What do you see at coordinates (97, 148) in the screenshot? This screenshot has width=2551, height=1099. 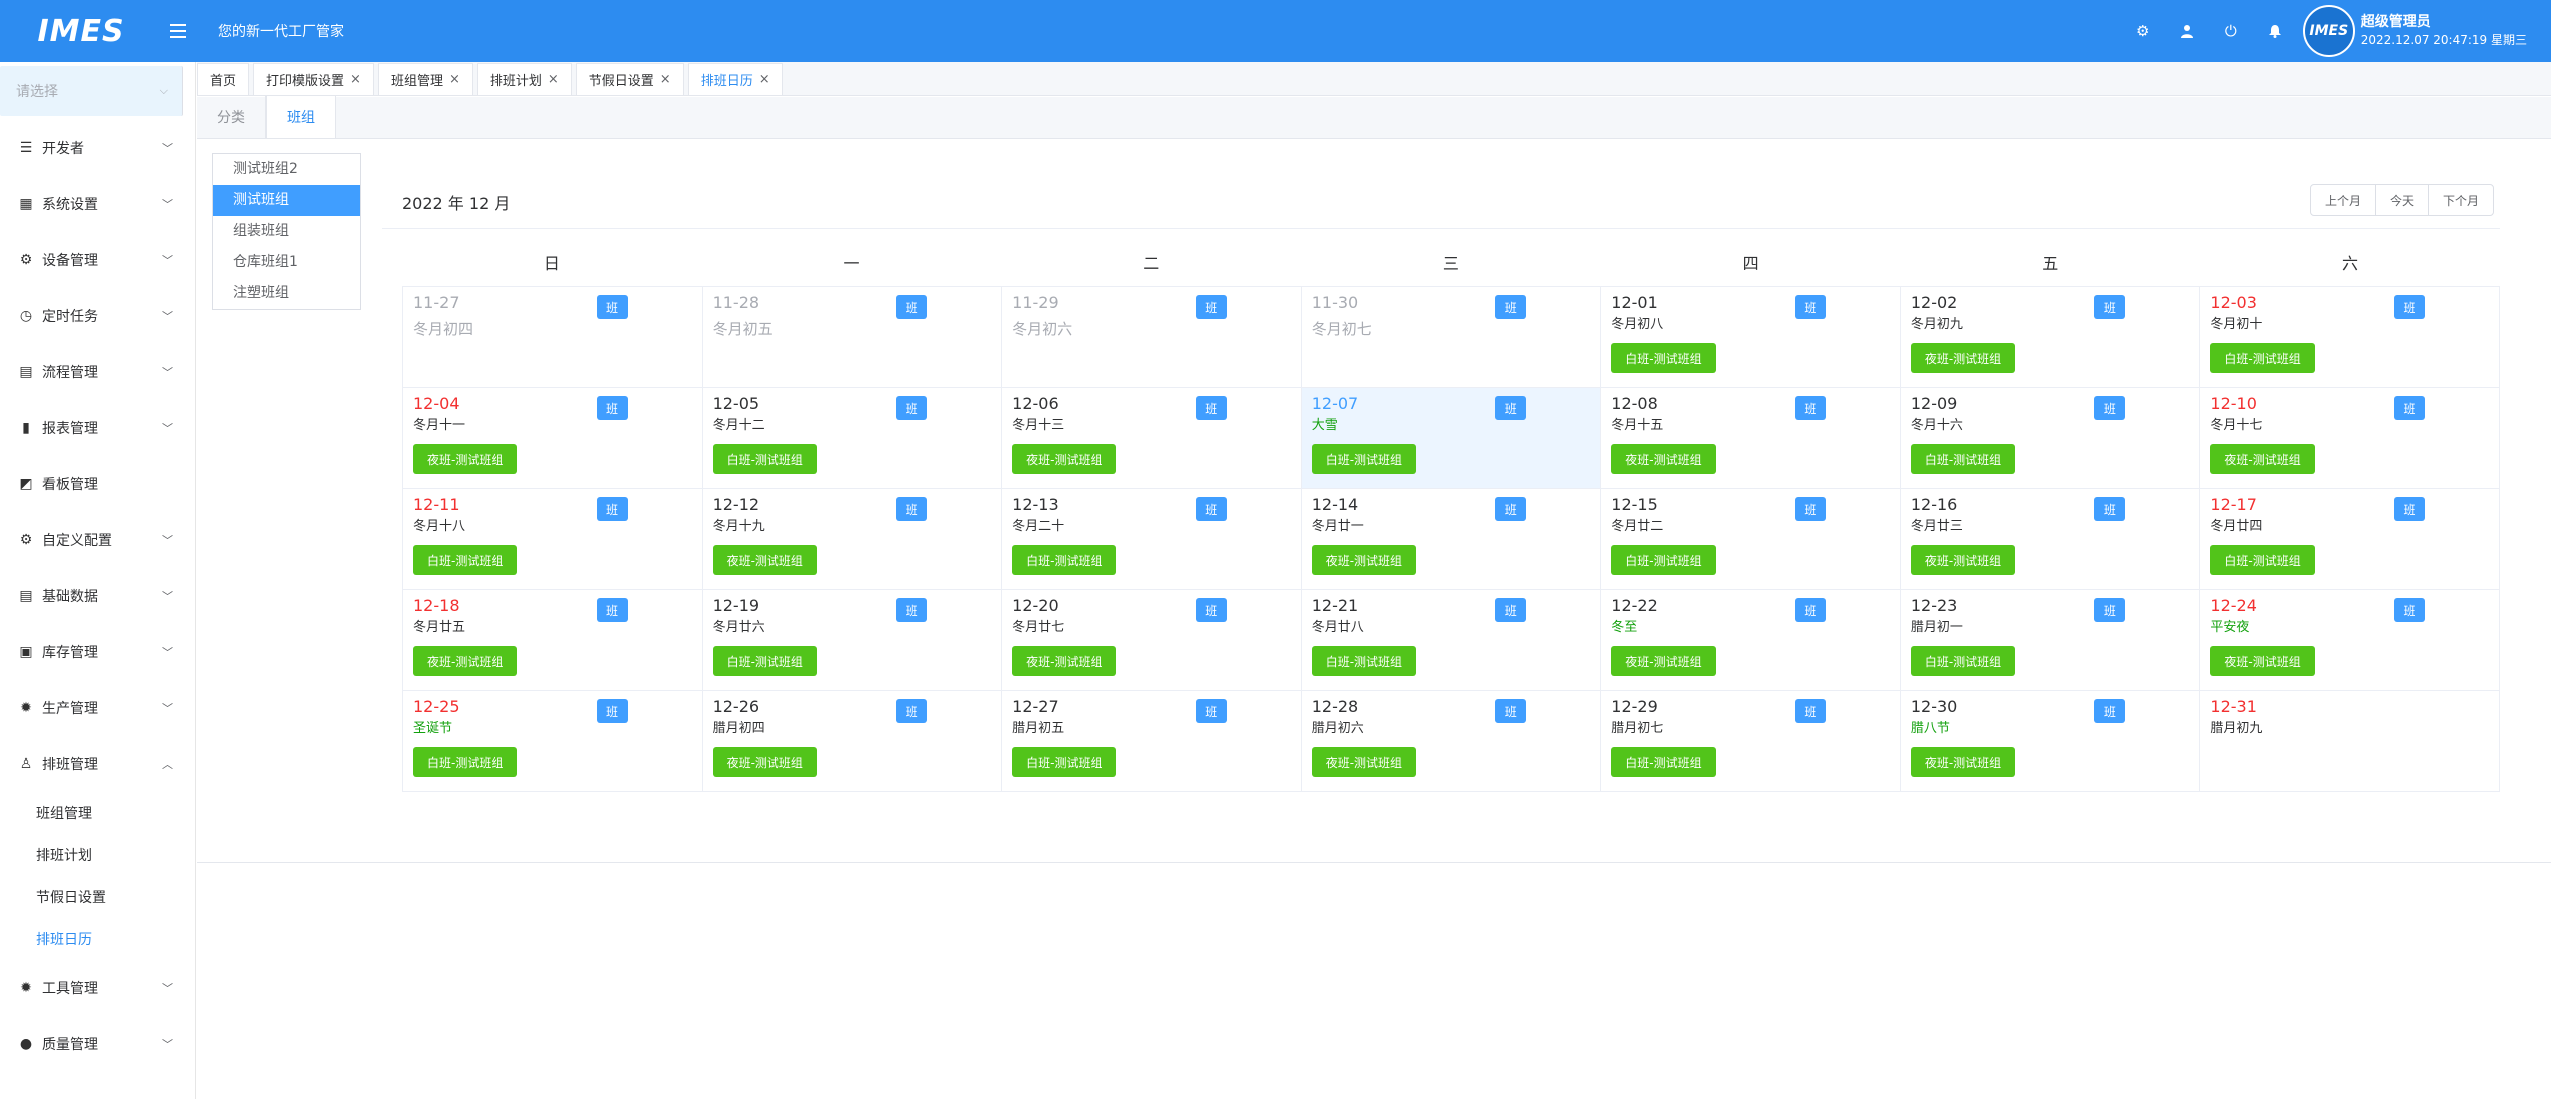 I see `sidebar-item: ☰ 开发者 ﹀` at bounding box center [97, 148].